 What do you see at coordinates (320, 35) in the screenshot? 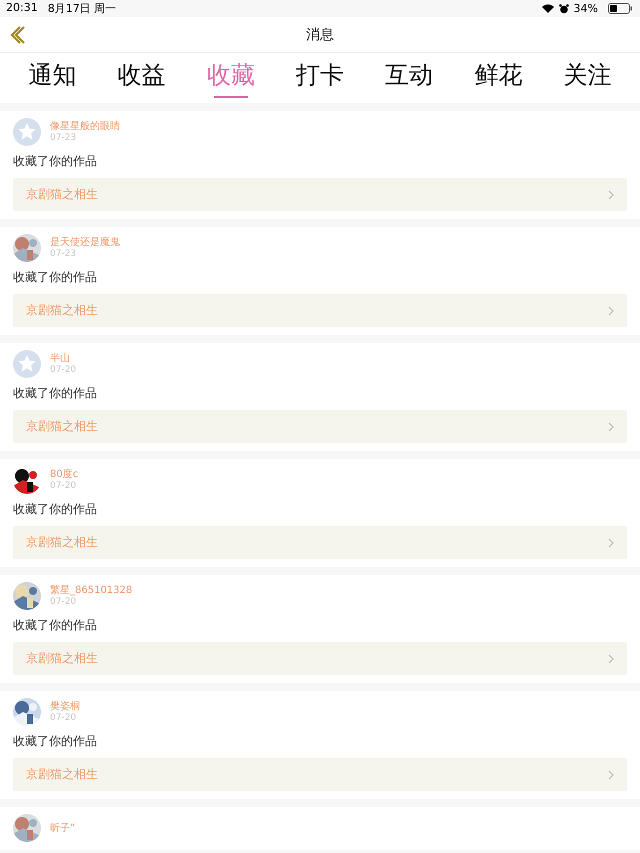
I see `page-title: 消息` at bounding box center [320, 35].